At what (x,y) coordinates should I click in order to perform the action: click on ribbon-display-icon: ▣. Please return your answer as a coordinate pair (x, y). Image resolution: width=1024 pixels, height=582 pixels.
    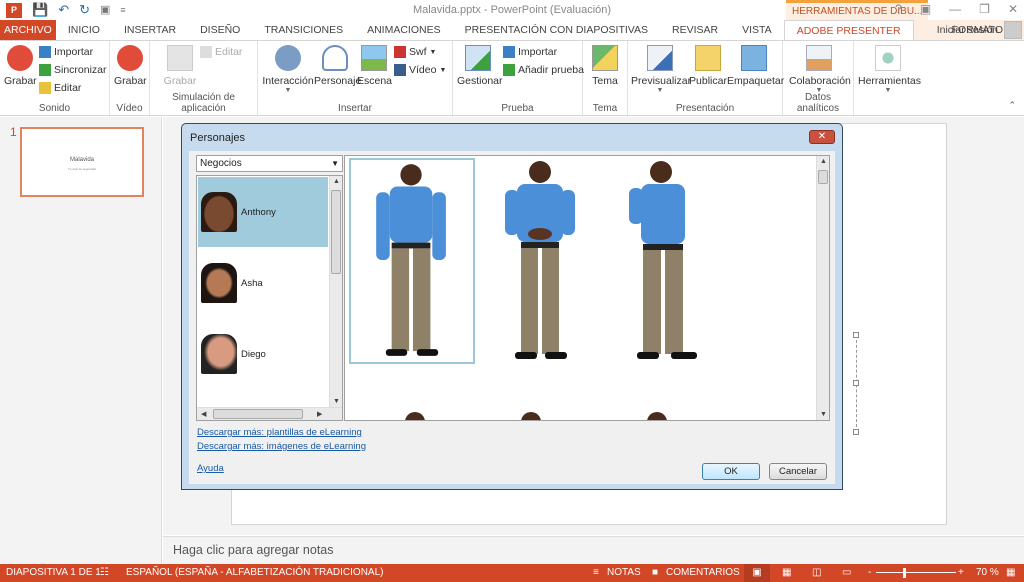
    Looking at the image, I should click on (925, 9).